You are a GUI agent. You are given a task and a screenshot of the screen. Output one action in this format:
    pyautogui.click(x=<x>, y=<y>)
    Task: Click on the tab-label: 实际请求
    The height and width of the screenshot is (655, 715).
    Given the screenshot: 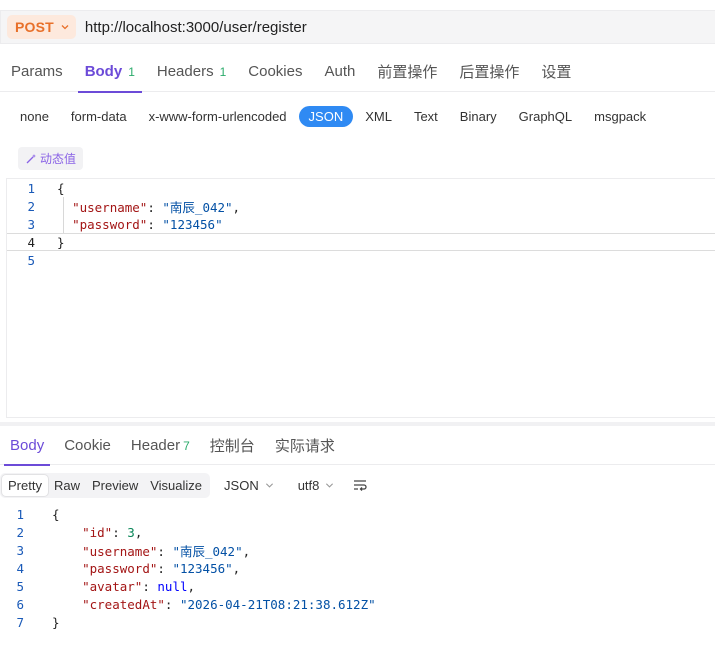 What is the action you would take?
    pyautogui.click(x=304, y=446)
    